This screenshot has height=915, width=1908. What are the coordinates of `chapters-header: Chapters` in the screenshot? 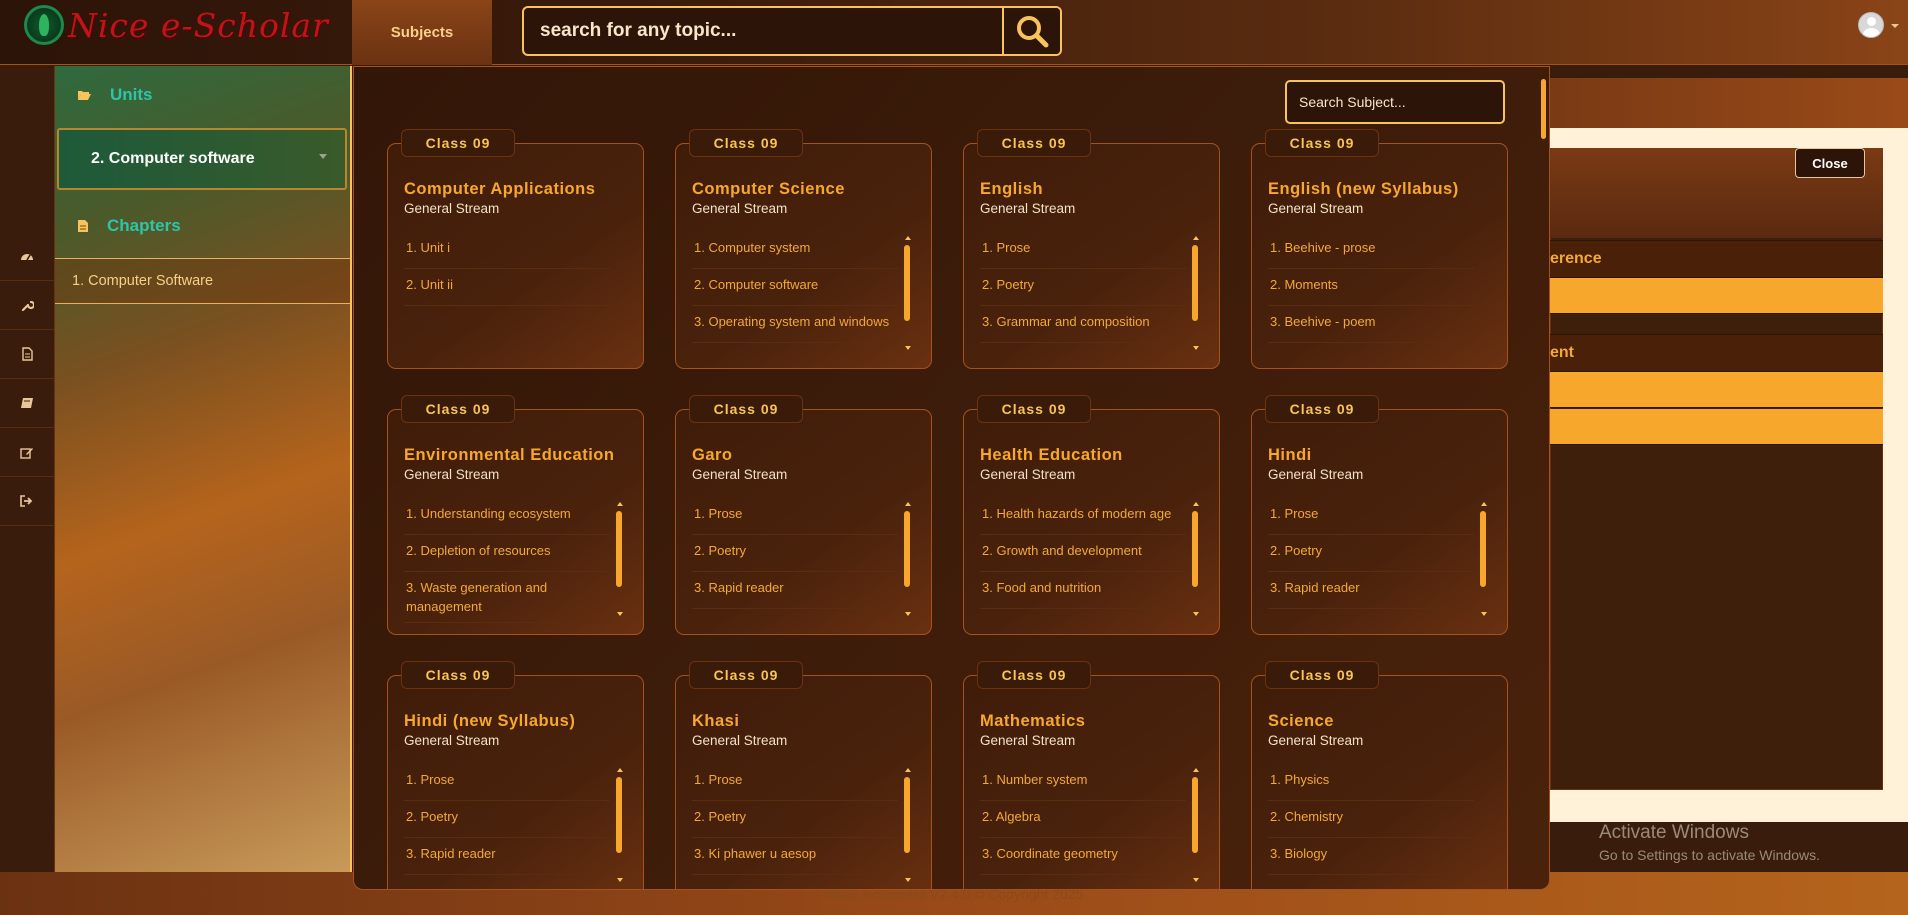 It's located at (202, 226).